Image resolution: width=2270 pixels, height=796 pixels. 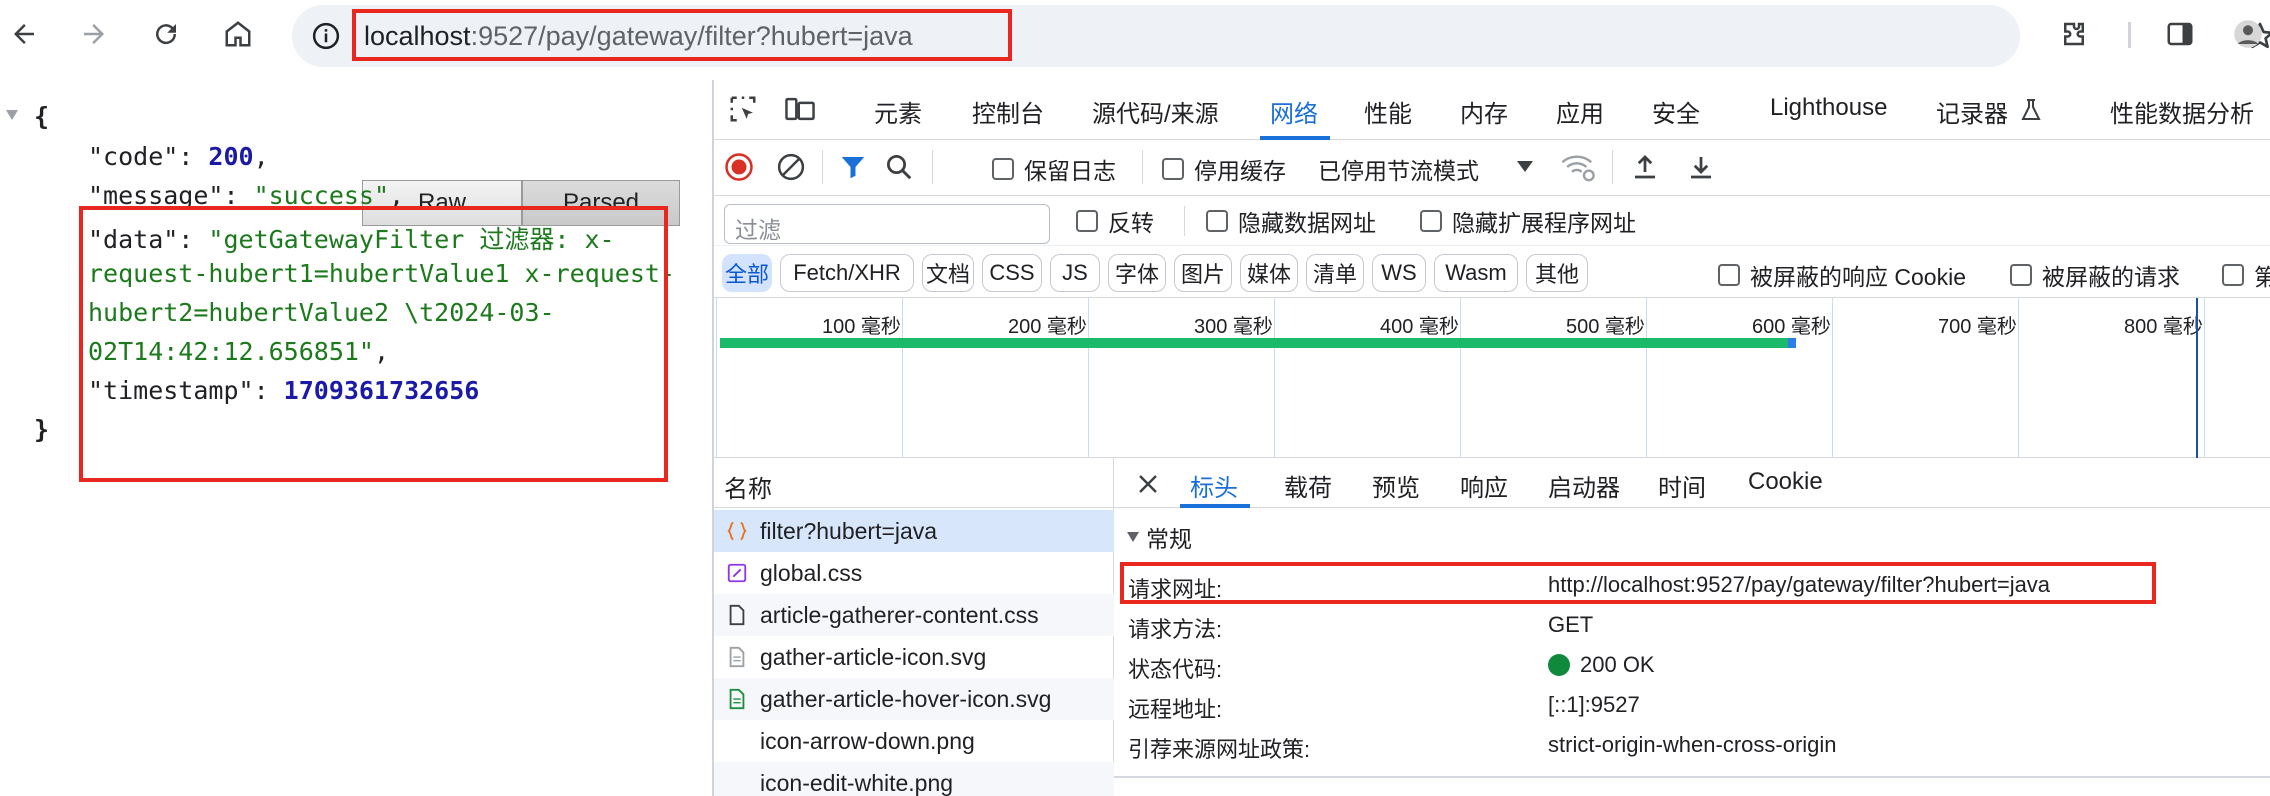 I want to click on tab-memory: 内存, so click(x=1484, y=111).